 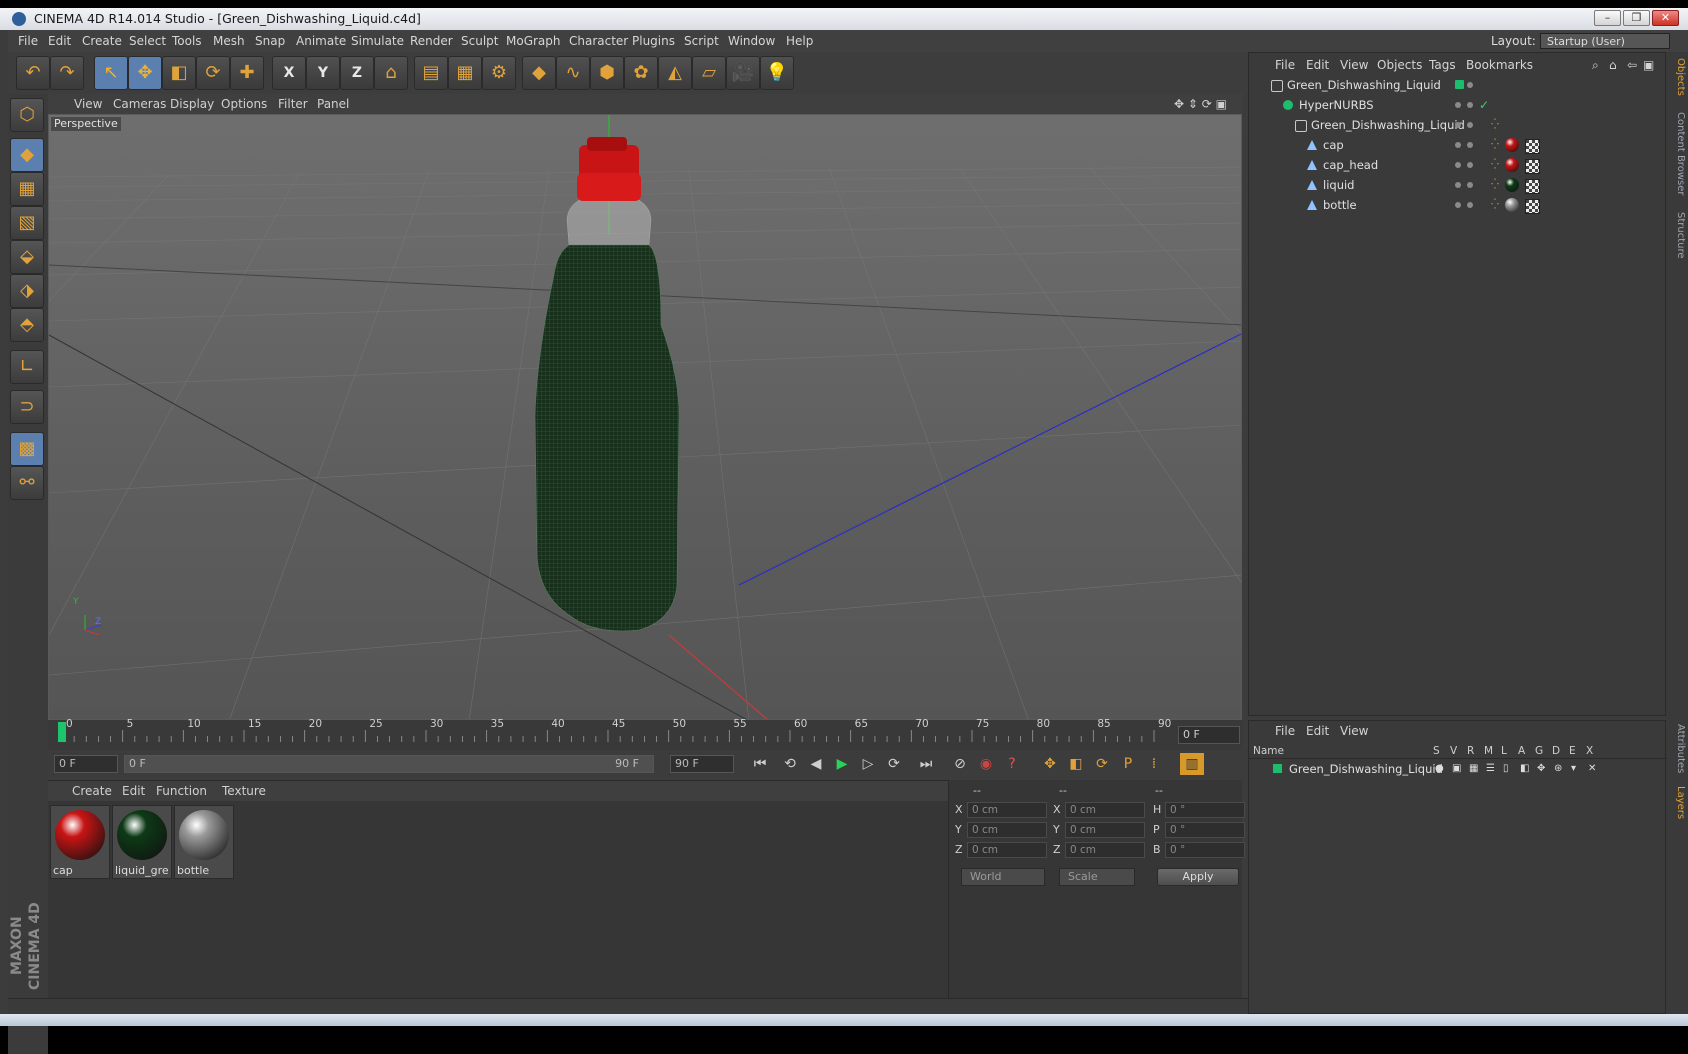 I want to click on tab-content-browser: Content Browser, so click(x=1677, y=153).